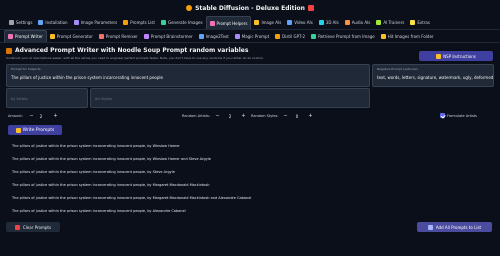 This screenshot has height=256, width=500. Describe the element at coordinates (55, 116) in the screenshot. I see `amount-increment-button: +` at that location.